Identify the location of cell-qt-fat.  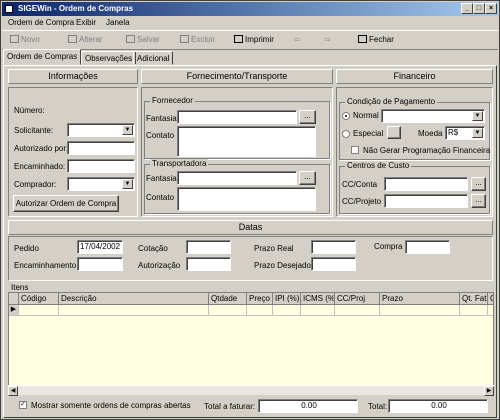
(474, 310).